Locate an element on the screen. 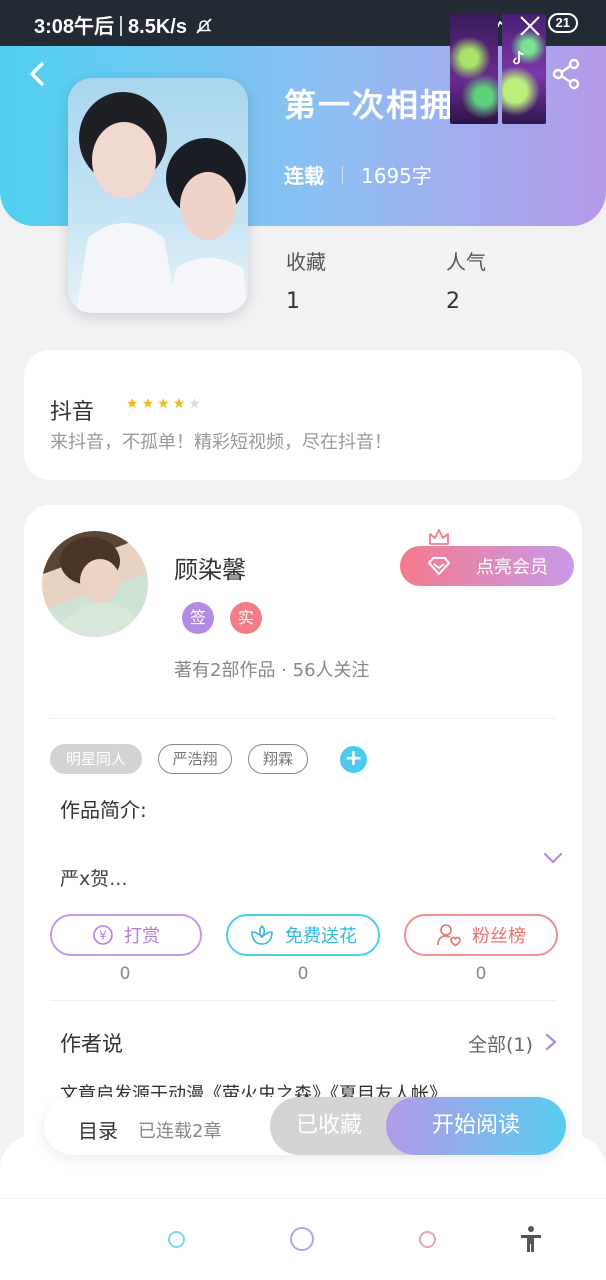 Image resolution: width=606 pixels, height=1280 pixels. network-speed: 8.5K/s is located at coordinates (157, 27).